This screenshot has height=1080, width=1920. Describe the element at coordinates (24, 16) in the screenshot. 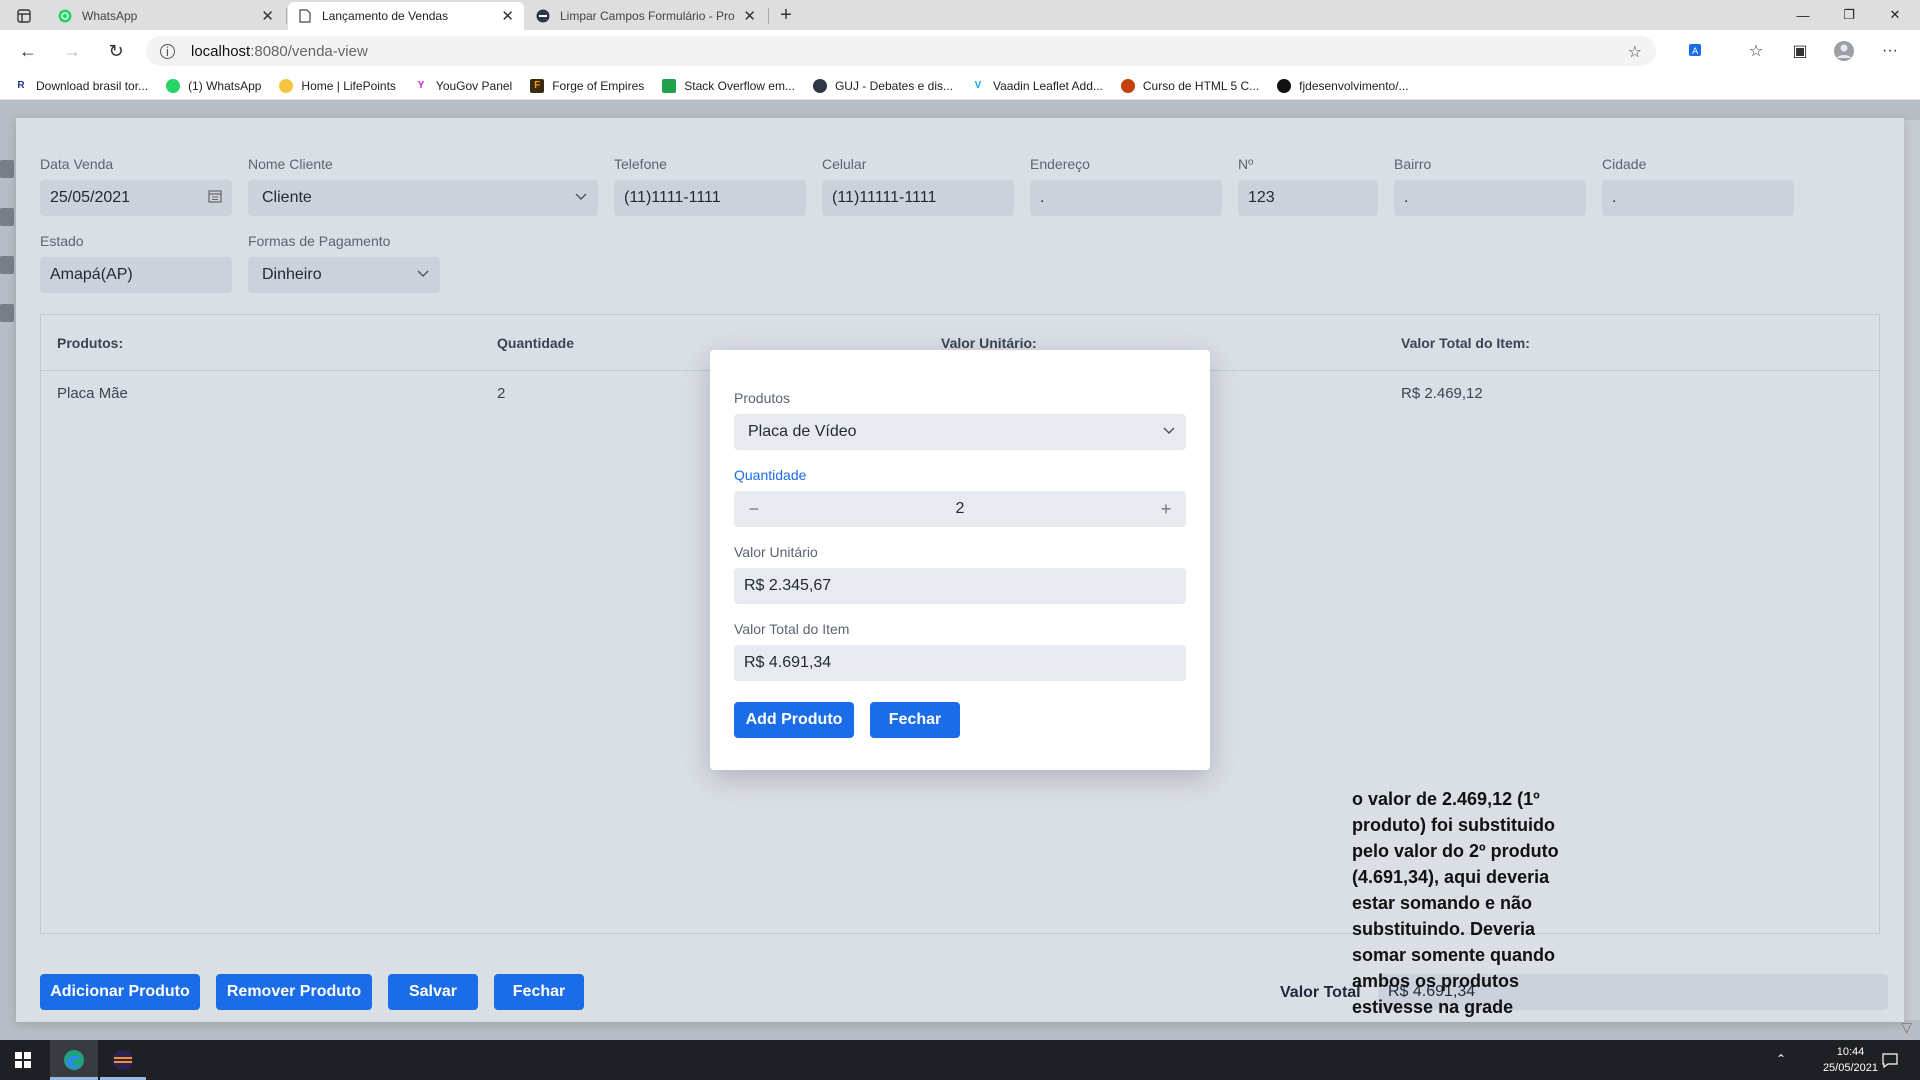

I see `tab-actions-icon` at that location.